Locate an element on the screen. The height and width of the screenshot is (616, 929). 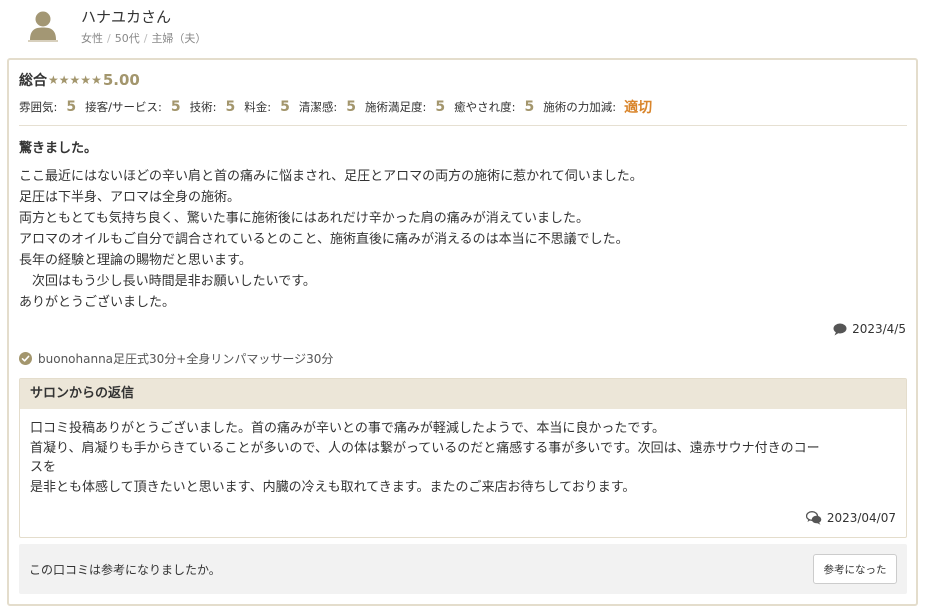
rating-item: 雰囲気: 5 is located at coordinates (47, 107).